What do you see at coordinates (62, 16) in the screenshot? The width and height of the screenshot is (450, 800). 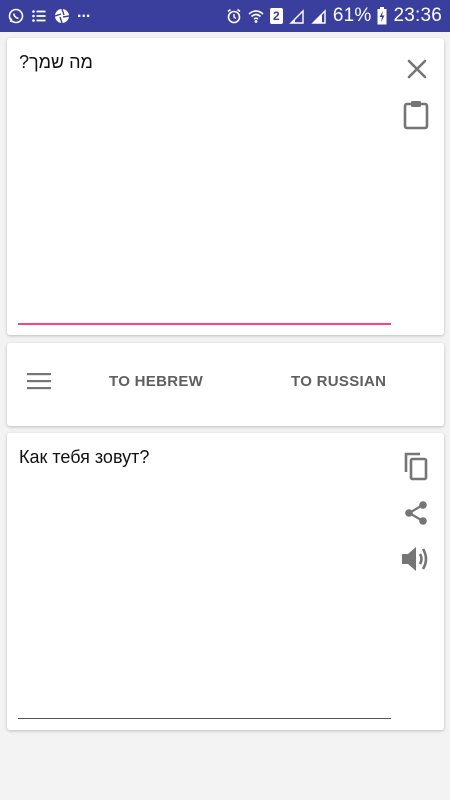 I see `aperture-icon` at bounding box center [62, 16].